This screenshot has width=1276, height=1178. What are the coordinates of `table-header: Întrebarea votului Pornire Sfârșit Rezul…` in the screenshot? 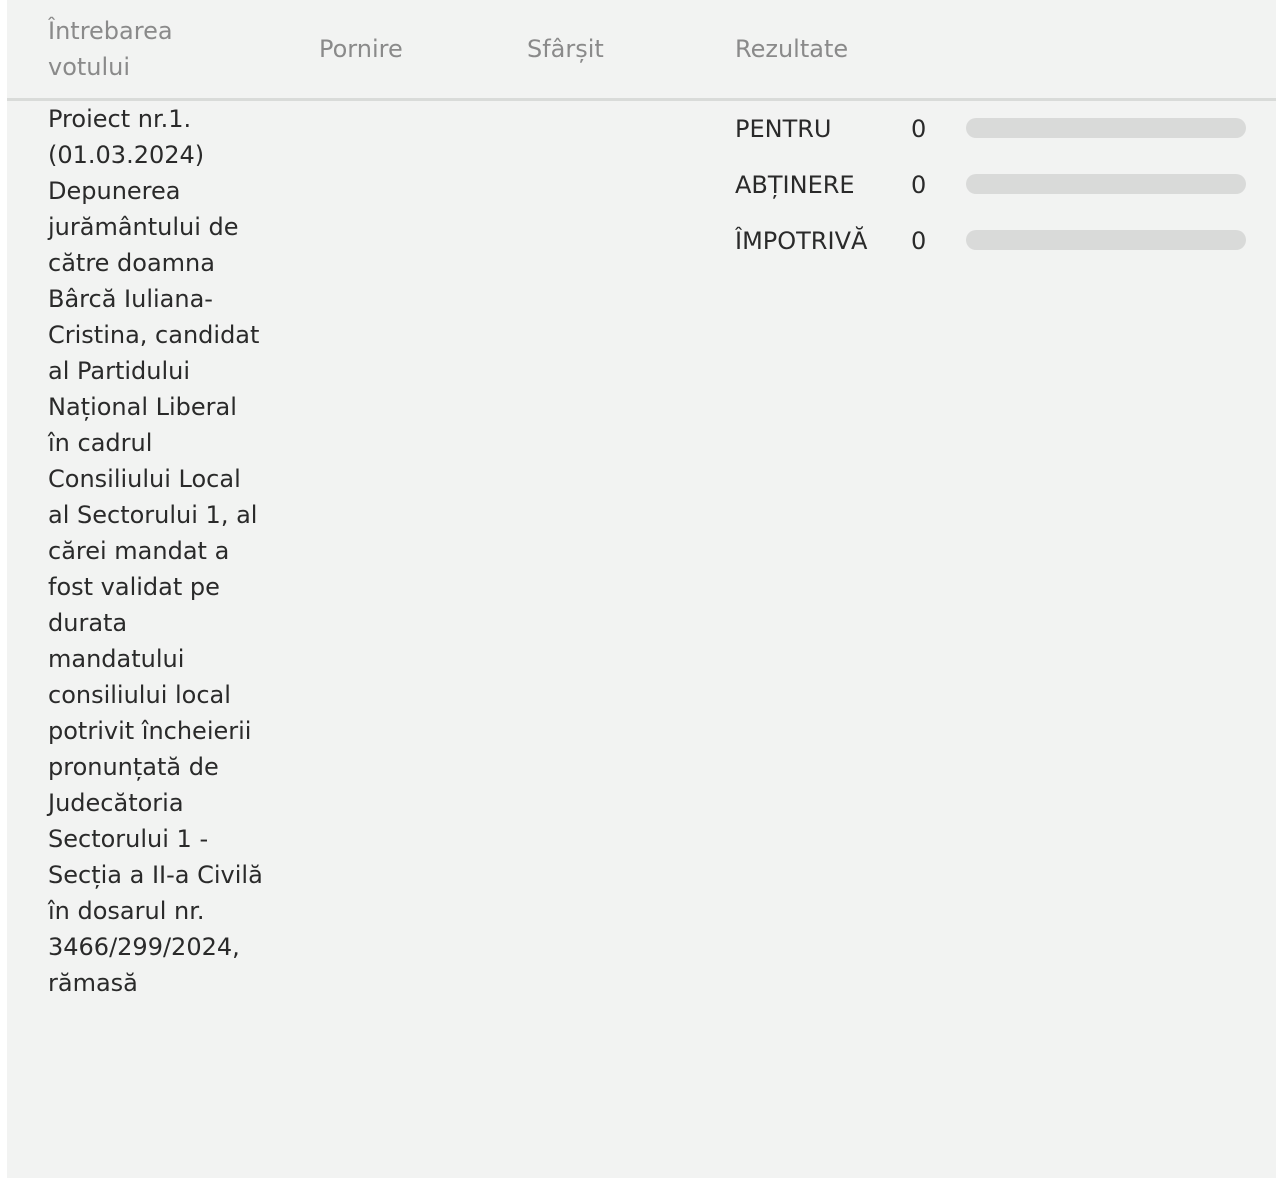 It's located at (641, 50).